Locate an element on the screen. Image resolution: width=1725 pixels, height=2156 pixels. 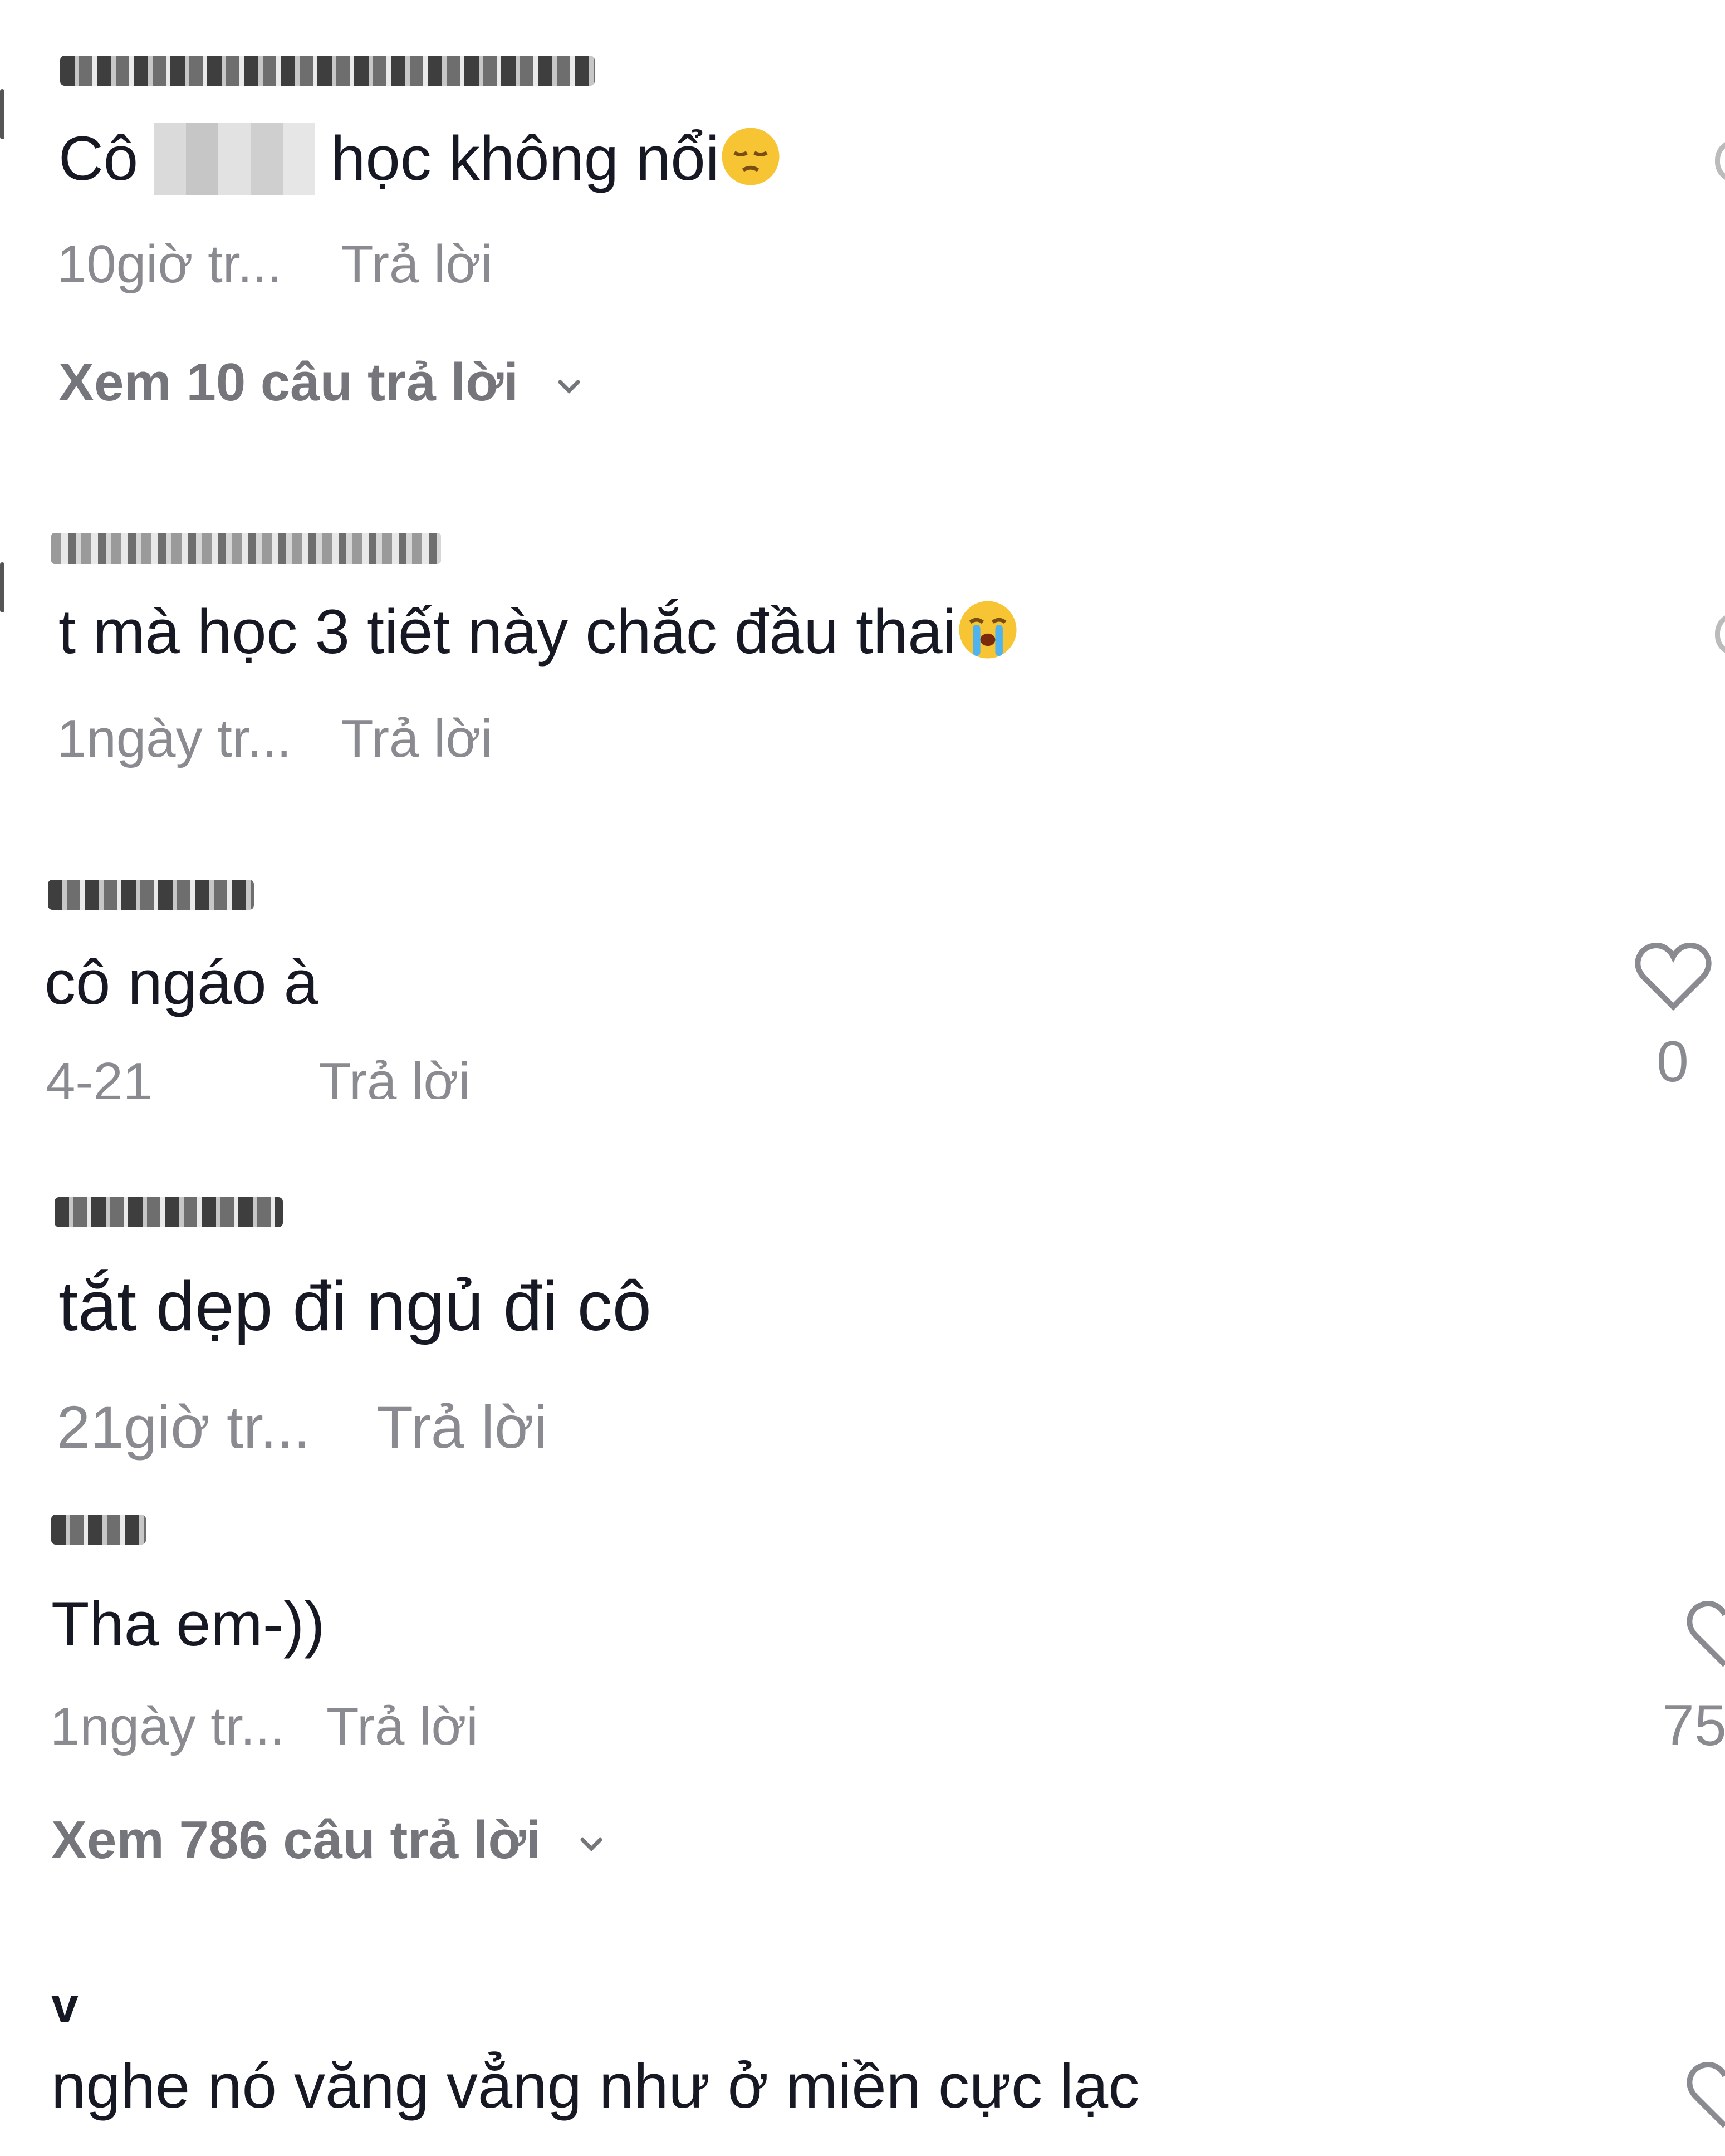
loudly-crying-face-emoji is located at coordinates (987, 630).